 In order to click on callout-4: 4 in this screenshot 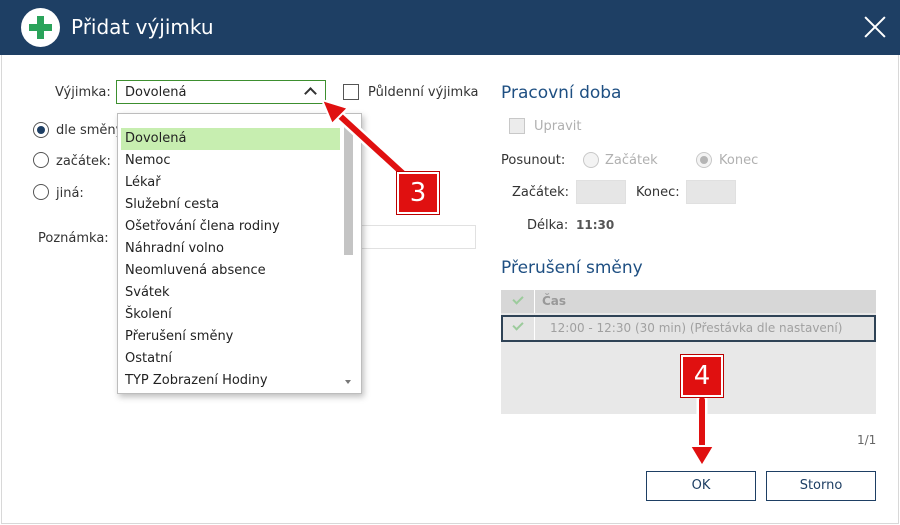, I will do `click(702, 376)`.